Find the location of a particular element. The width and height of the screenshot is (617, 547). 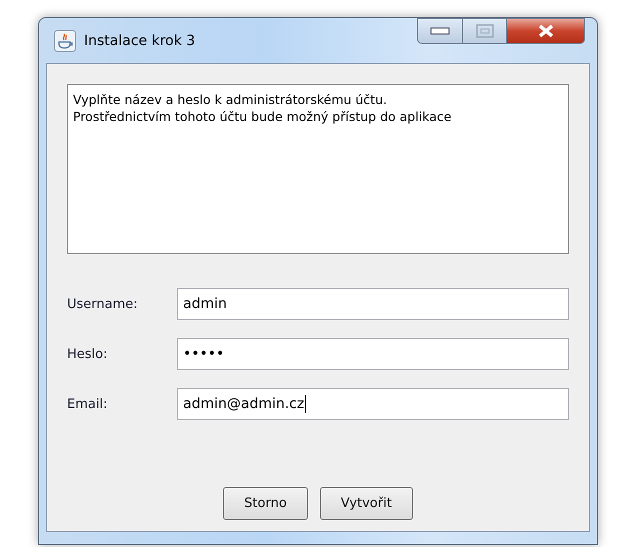

close-button is located at coordinates (546, 31).